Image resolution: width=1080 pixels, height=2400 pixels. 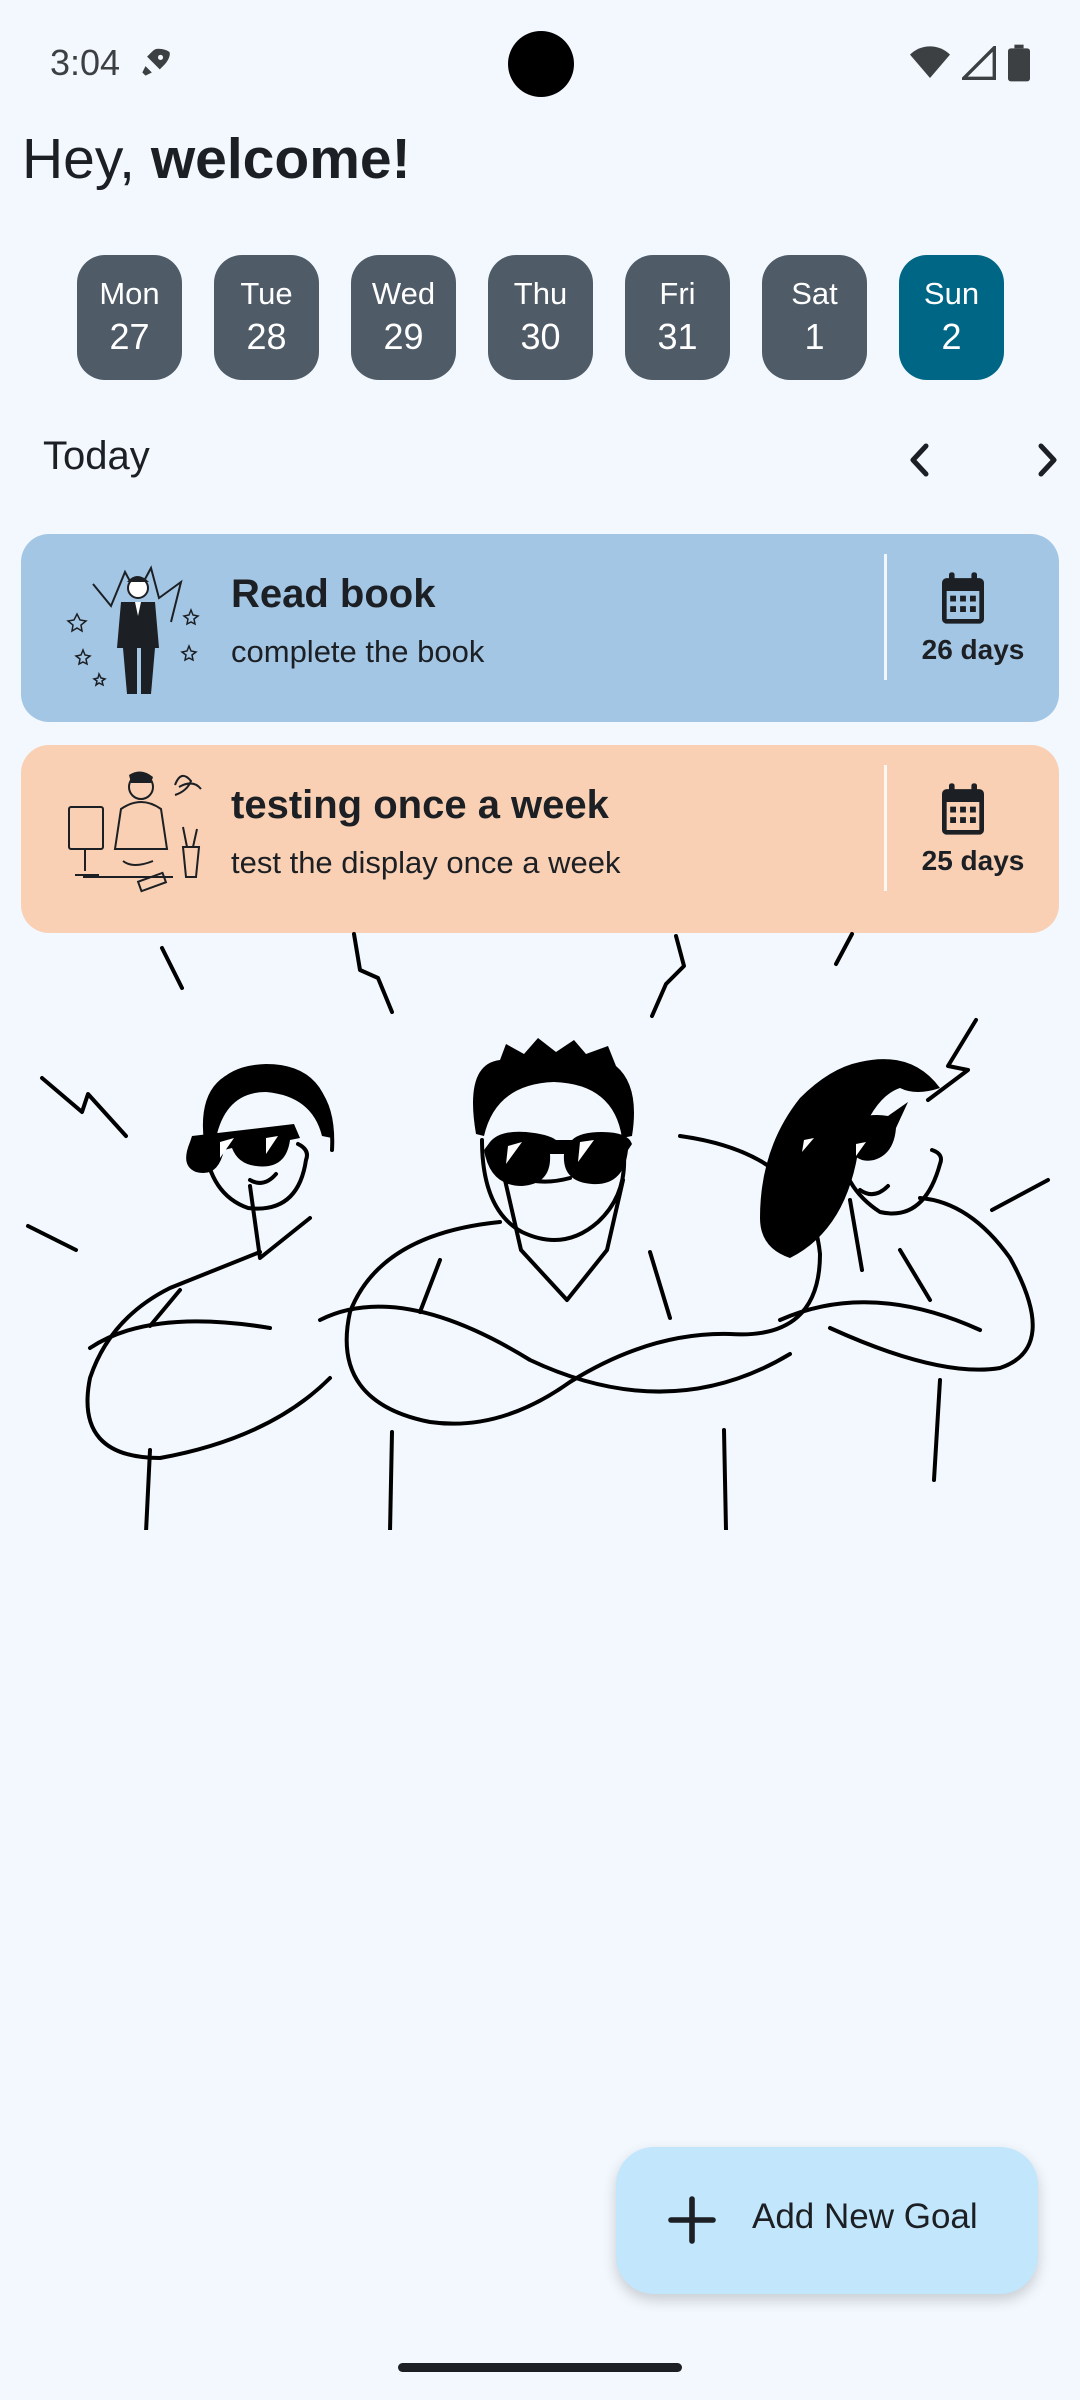 What do you see at coordinates (333, 594) in the screenshot?
I see `goal-title: Read book` at bounding box center [333, 594].